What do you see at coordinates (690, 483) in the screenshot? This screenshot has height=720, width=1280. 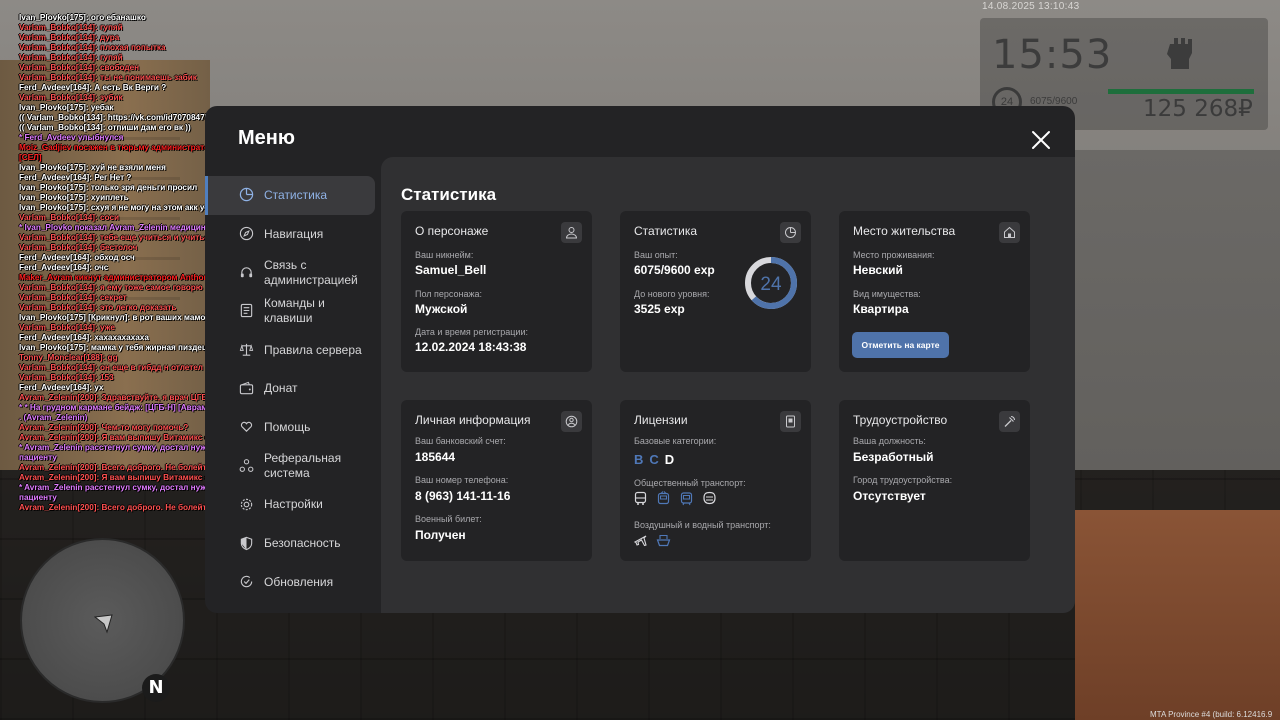 I see `public-transport-label: Общественный транспорт:` at bounding box center [690, 483].